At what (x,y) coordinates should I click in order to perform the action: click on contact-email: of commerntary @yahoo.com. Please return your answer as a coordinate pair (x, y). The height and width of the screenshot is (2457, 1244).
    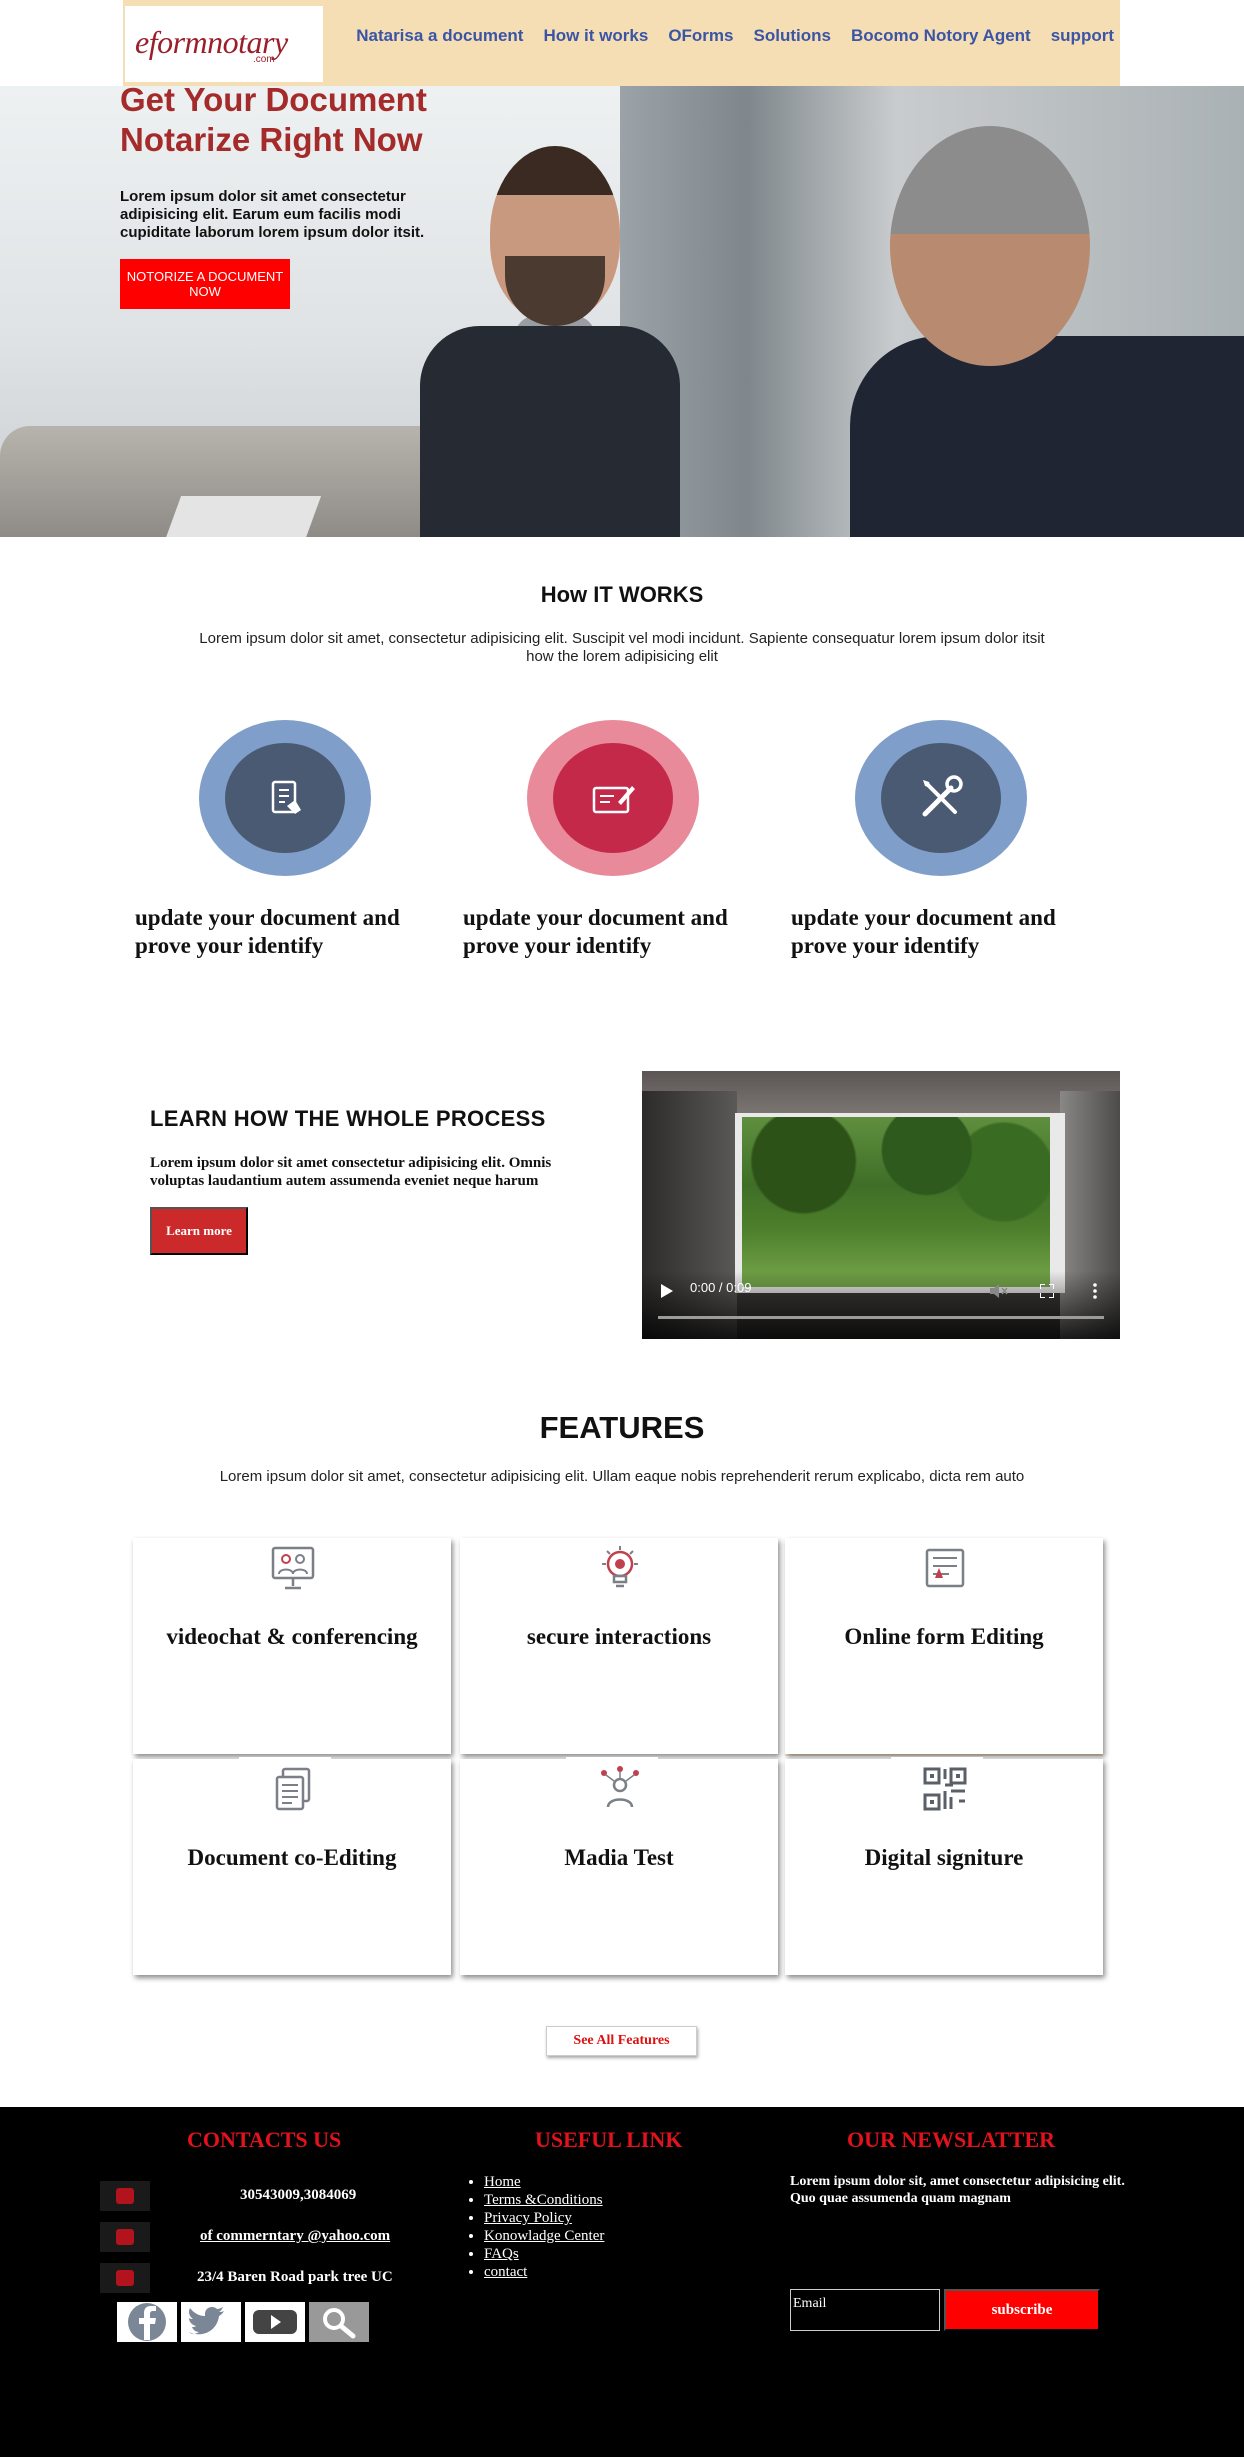
    Looking at the image, I should click on (295, 2236).